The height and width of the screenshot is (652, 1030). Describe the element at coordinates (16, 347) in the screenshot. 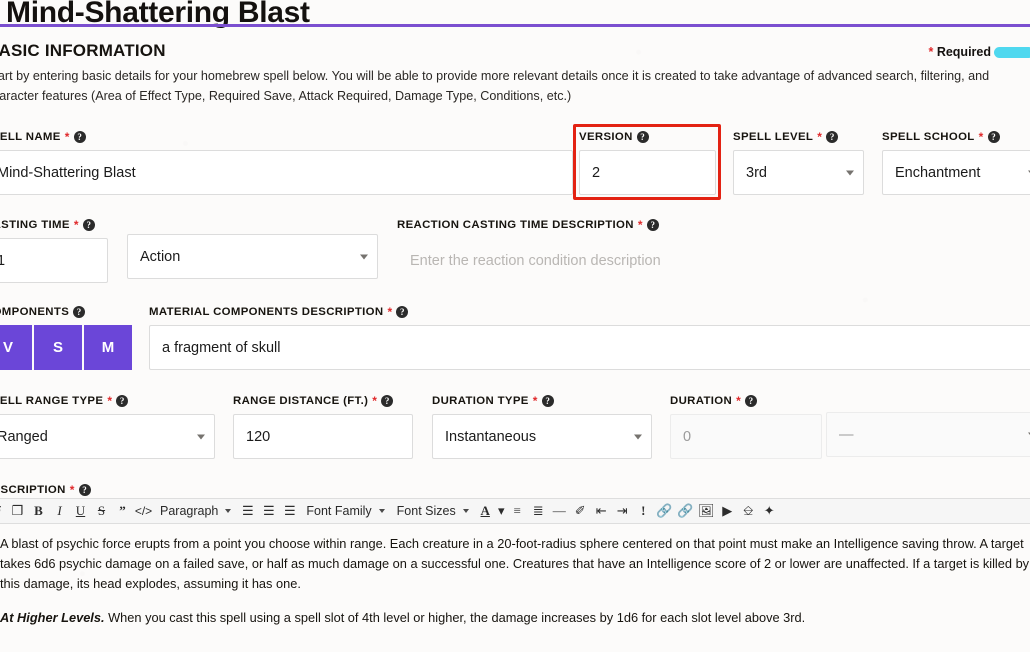

I see `component-button-v: V` at that location.